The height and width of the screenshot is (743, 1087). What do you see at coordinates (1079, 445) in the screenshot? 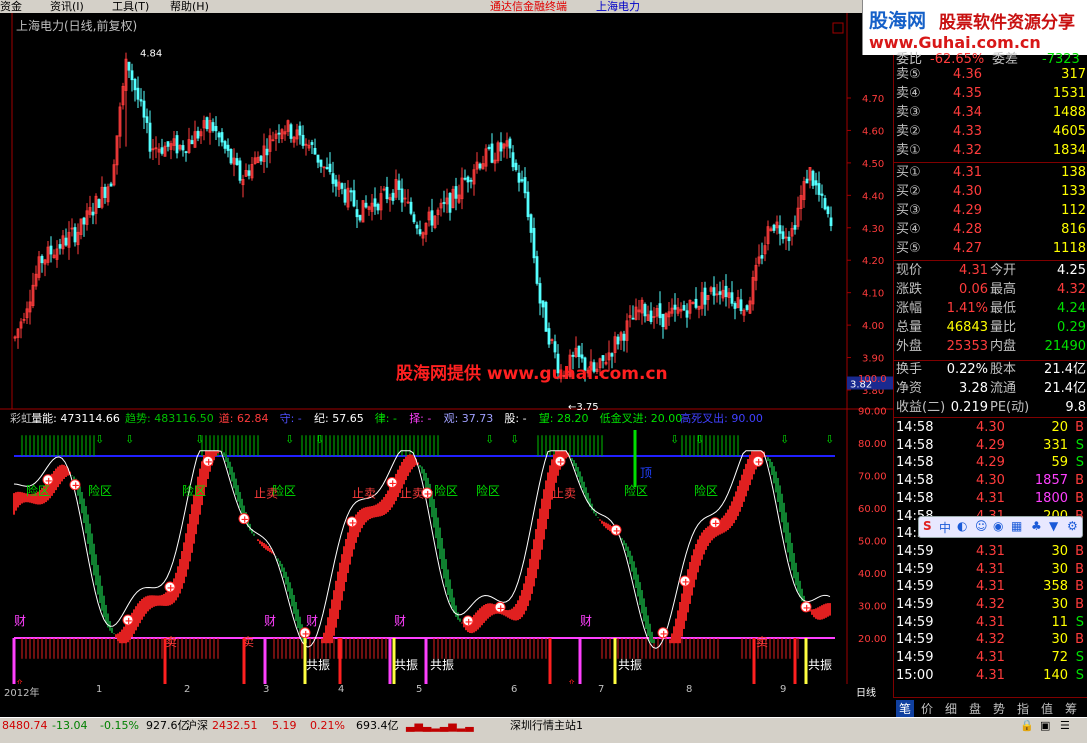
I see `tick-side: S` at bounding box center [1079, 445].